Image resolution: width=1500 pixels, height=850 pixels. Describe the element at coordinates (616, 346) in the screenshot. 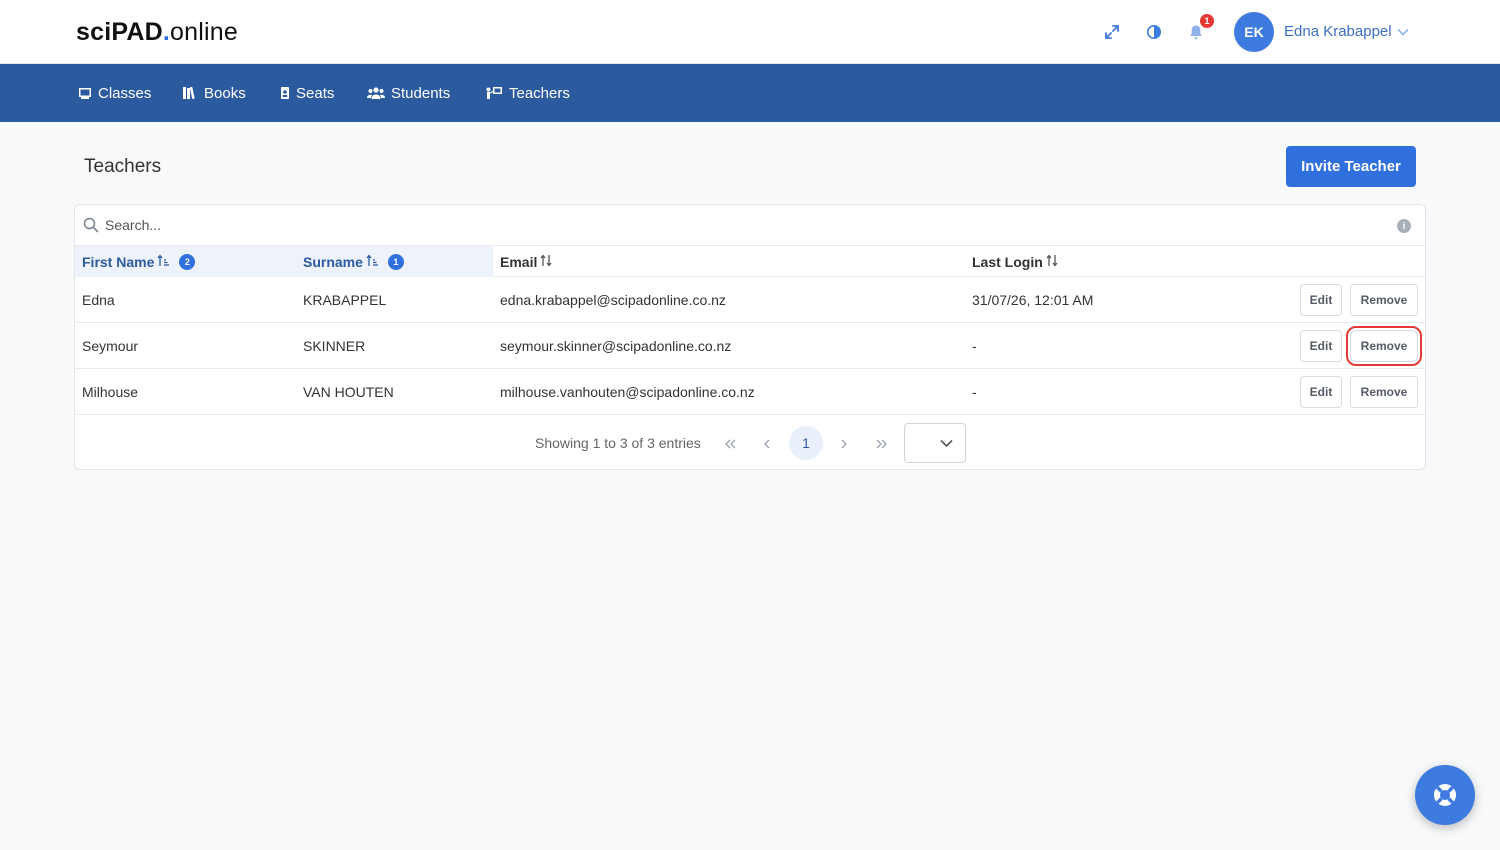

I see `cell-email: seymour.skinner@scipadonline.co.nz` at that location.